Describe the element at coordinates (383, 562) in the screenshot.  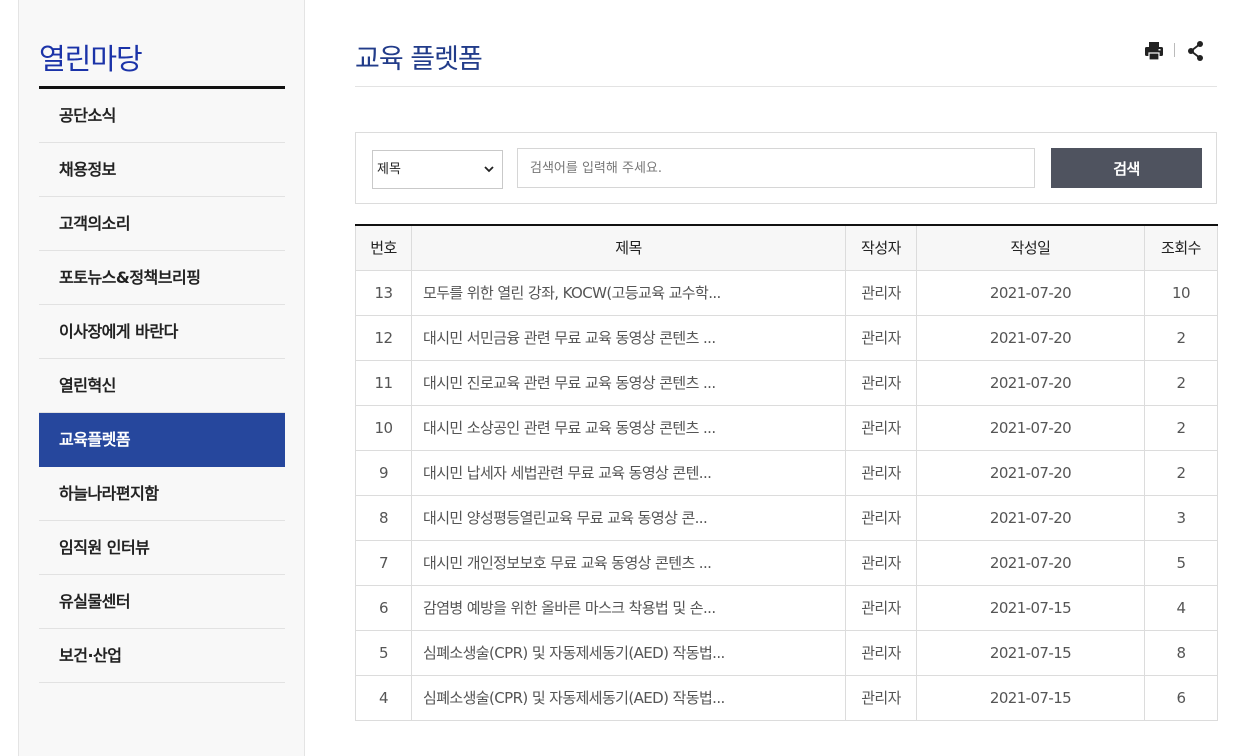
I see `cell-number: 7` at that location.